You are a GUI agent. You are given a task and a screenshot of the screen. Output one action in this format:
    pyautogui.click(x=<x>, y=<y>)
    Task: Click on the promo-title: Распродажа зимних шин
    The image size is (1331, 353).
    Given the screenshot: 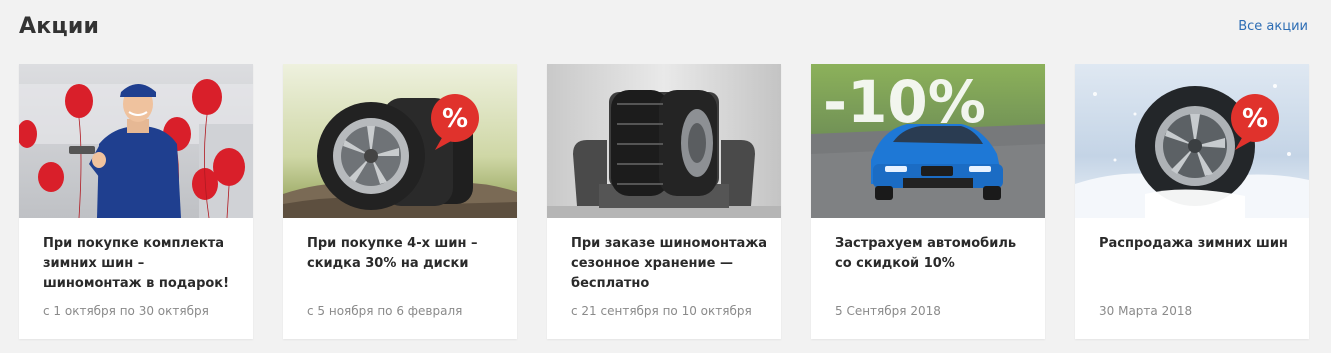 What is the action you would take?
    pyautogui.click(x=1193, y=243)
    